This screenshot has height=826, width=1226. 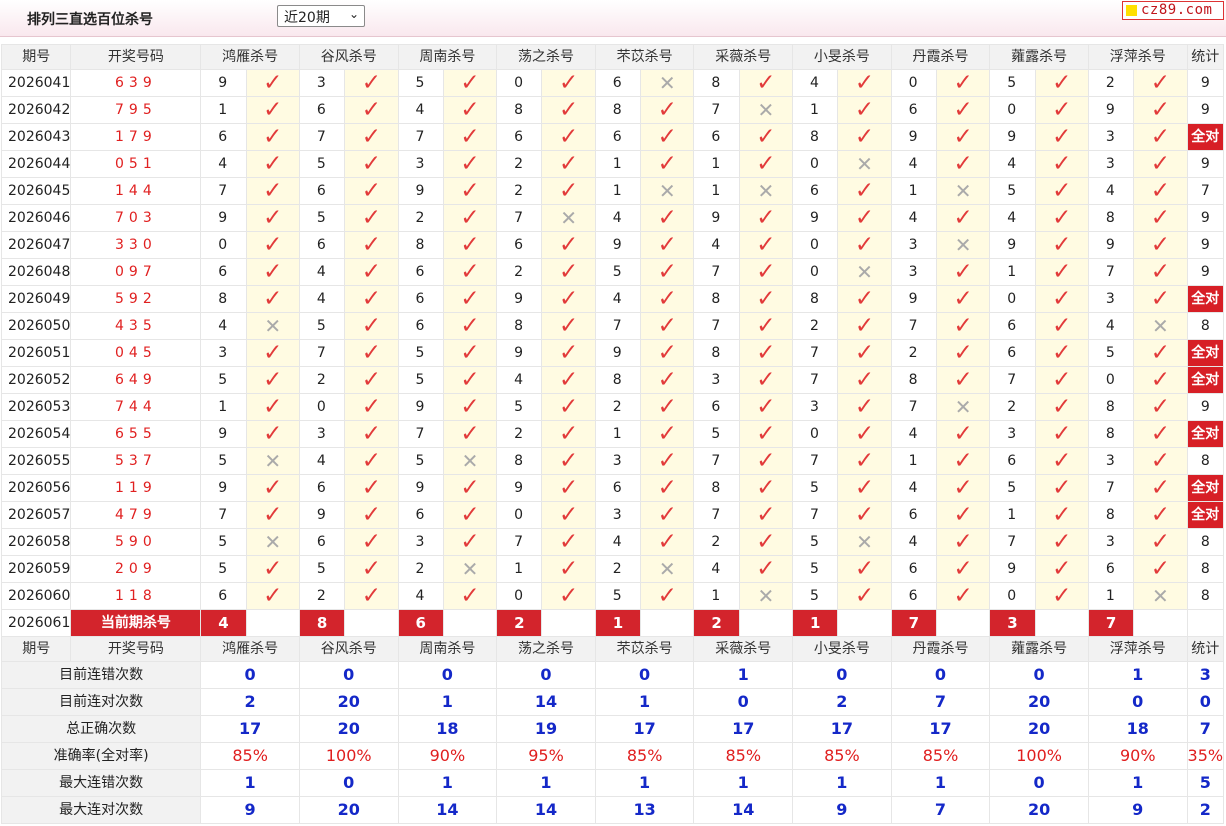 I want to click on expert-header: 荡之杀号, so click(x=546, y=57).